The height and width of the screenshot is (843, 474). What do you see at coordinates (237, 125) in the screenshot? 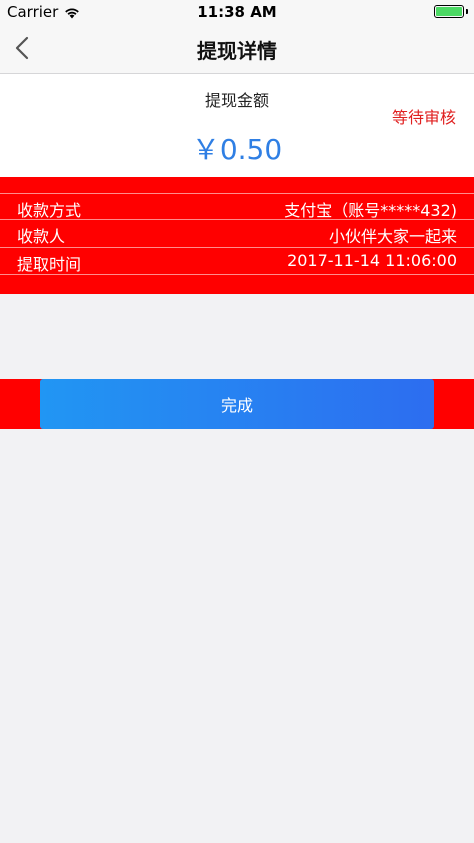
I see `amount-card: 提现金额 等待审核 ￥0.50` at bounding box center [237, 125].